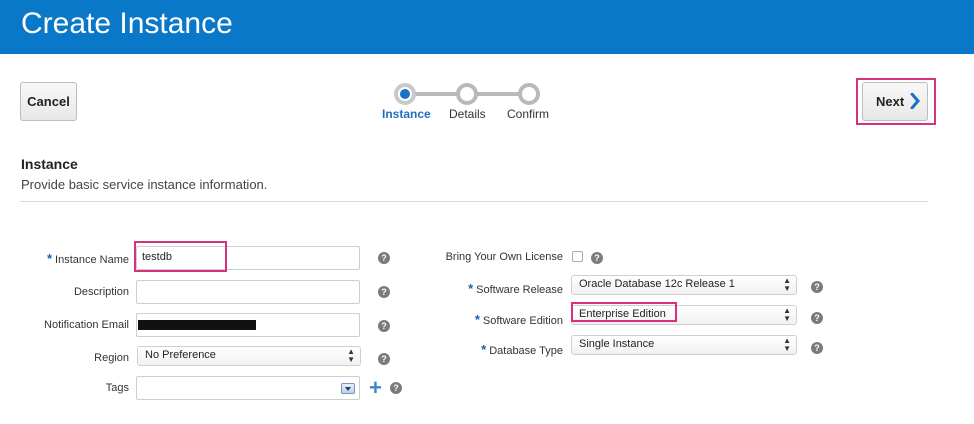  What do you see at coordinates (577, 256) in the screenshot?
I see `byol-checkbox` at bounding box center [577, 256].